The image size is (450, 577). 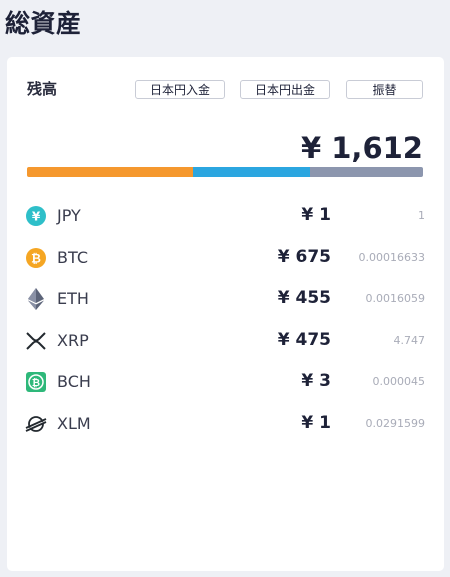 What do you see at coordinates (391, 257) in the screenshot?
I see `asset-amount: 0.00016633` at bounding box center [391, 257].